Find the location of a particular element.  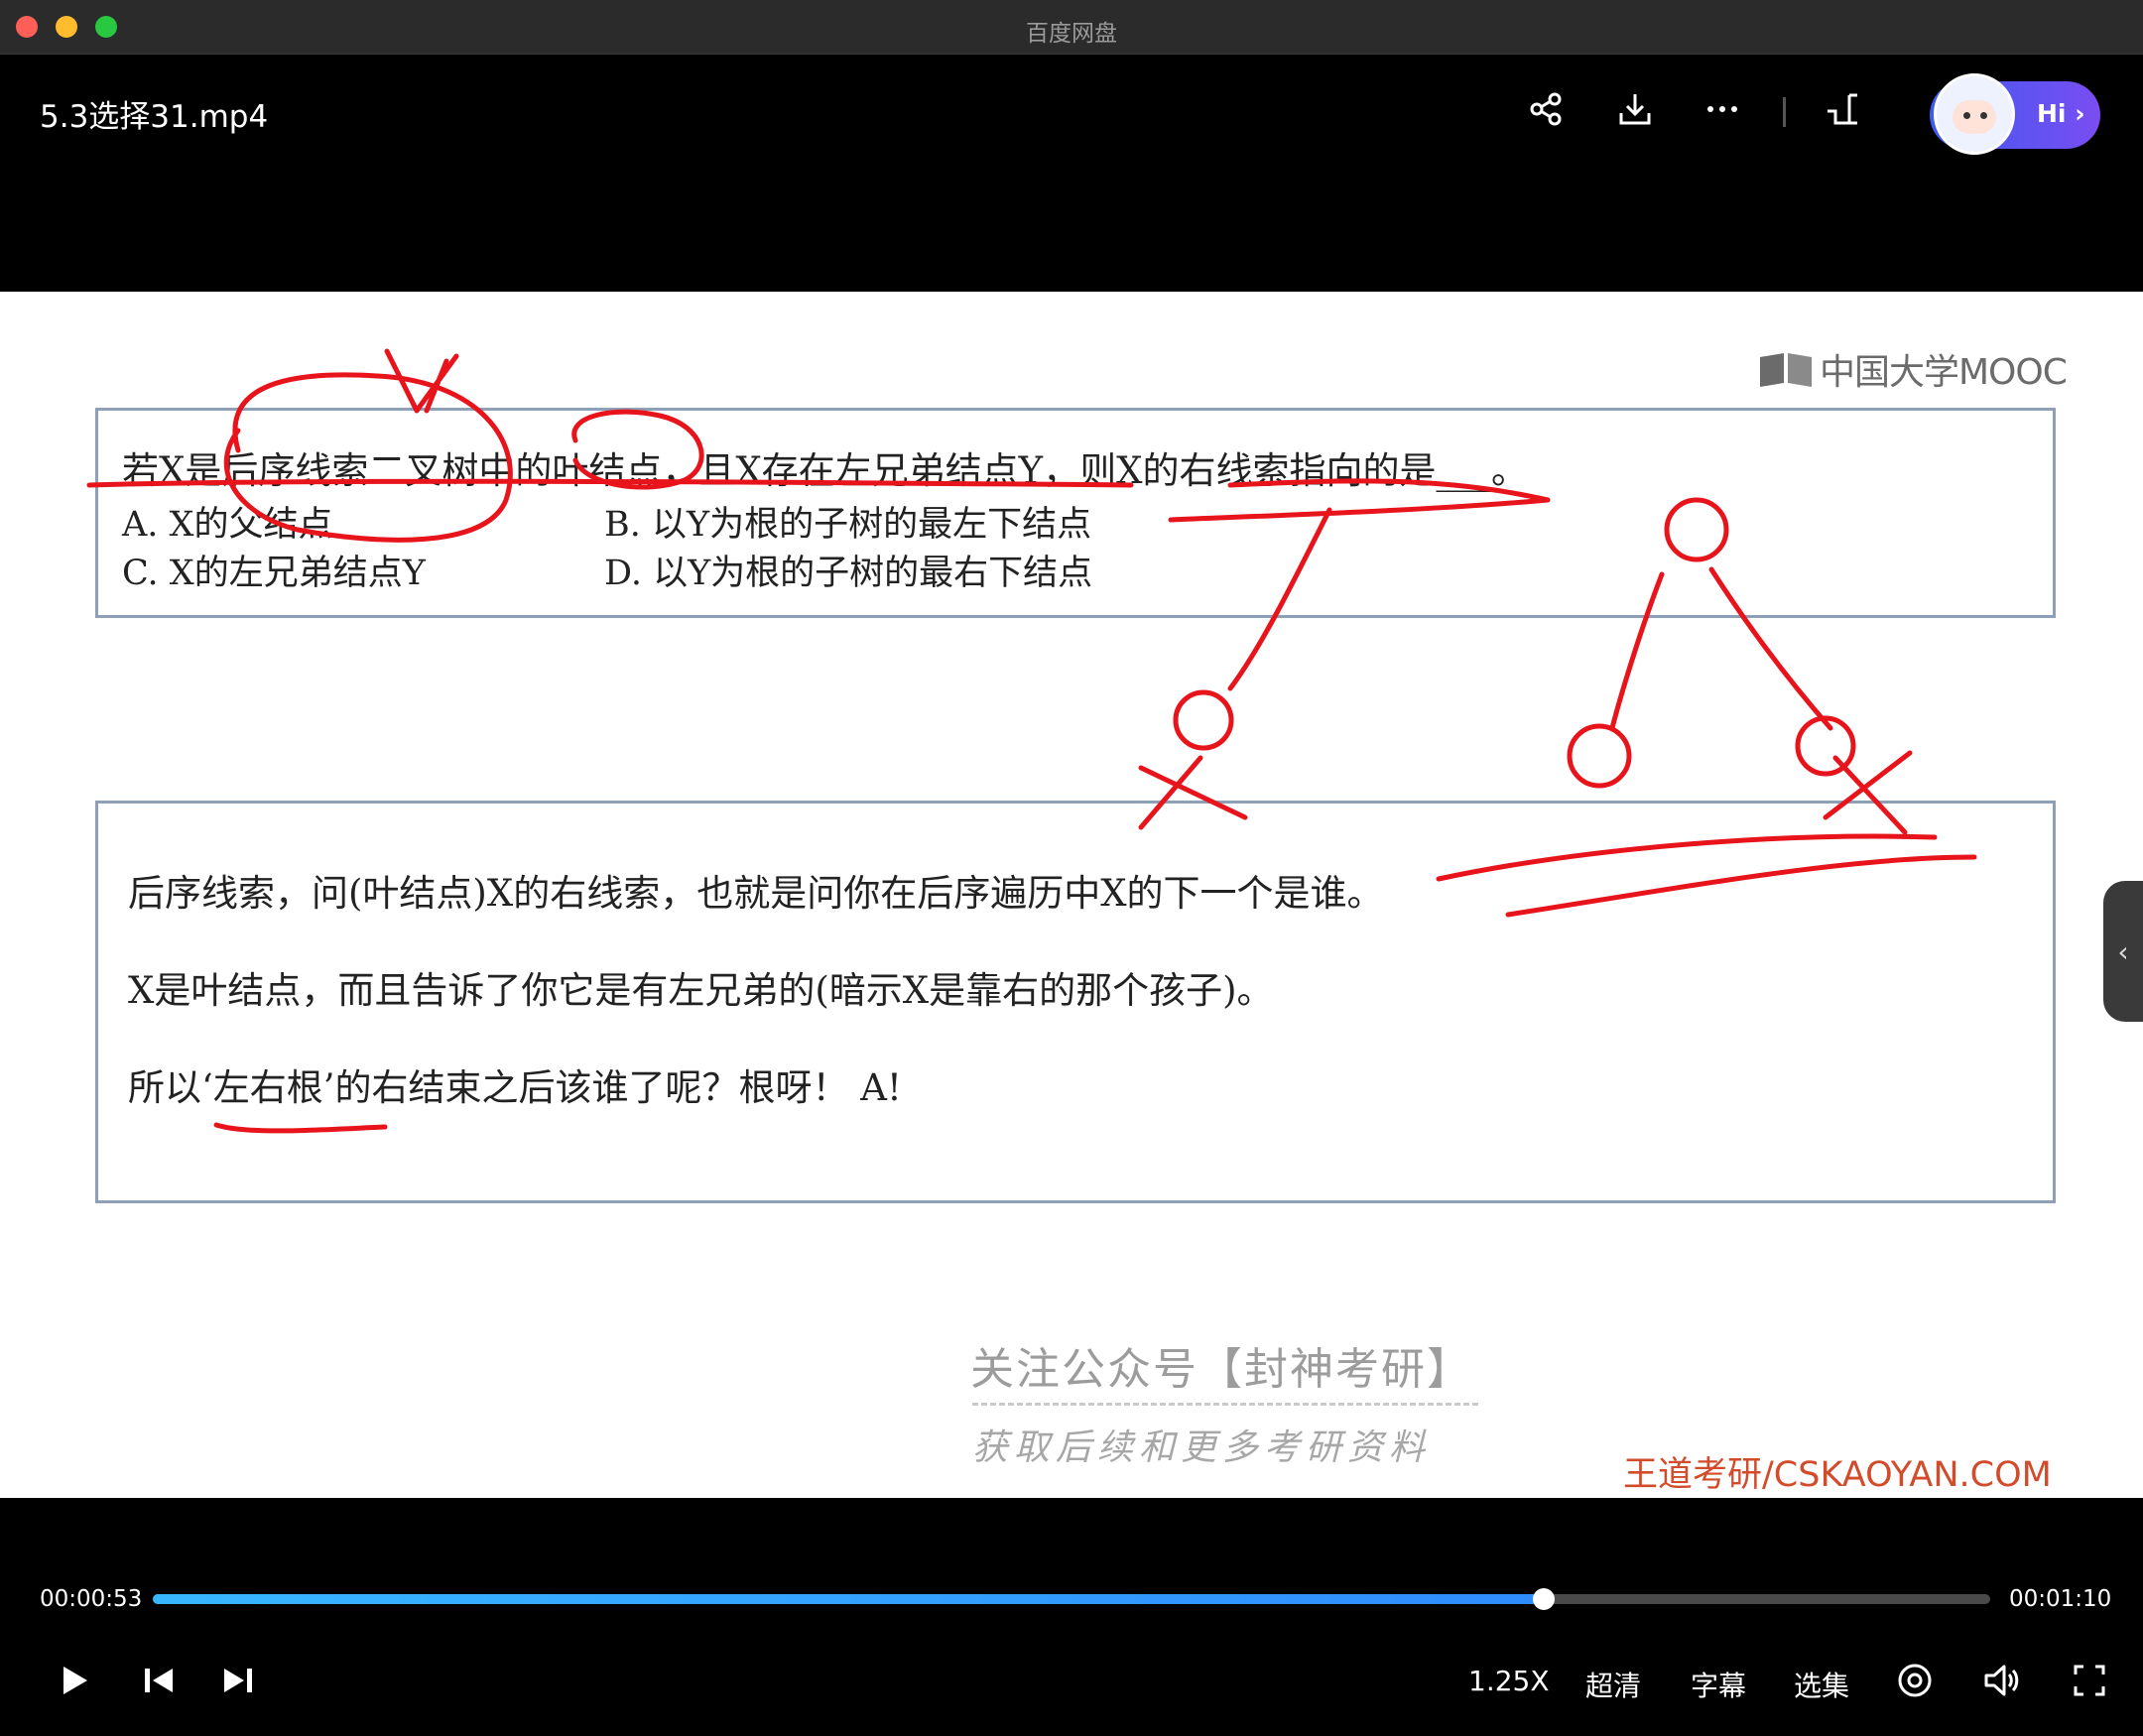

answer-line-1: 后序线索，问(叶结点)X的右线索，也就是问你在后序遍历中X的下一个是谁。 is located at coordinates (756, 893).